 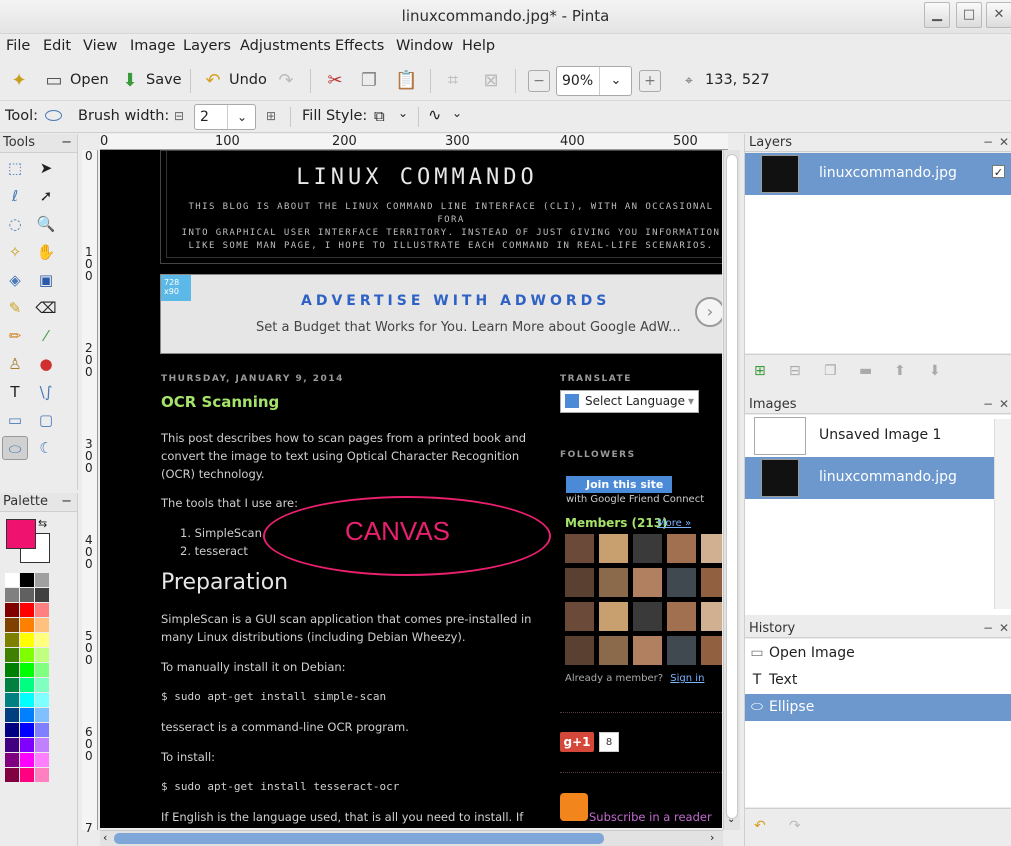 What do you see at coordinates (15, 224) in the screenshot?
I see `ellipse-select-icon: ◌` at bounding box center [15, 224].